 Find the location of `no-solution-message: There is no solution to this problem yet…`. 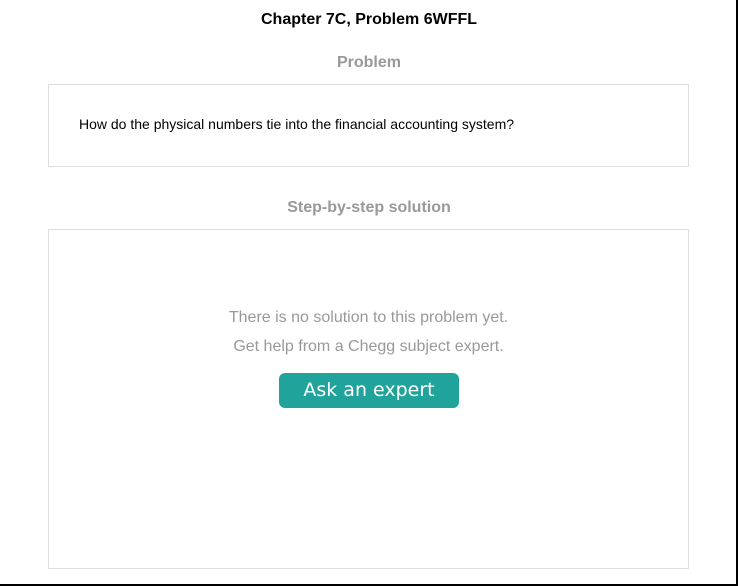

no-solution-message: There is no solution to this problem yet… is located at coordinates (368, 317).